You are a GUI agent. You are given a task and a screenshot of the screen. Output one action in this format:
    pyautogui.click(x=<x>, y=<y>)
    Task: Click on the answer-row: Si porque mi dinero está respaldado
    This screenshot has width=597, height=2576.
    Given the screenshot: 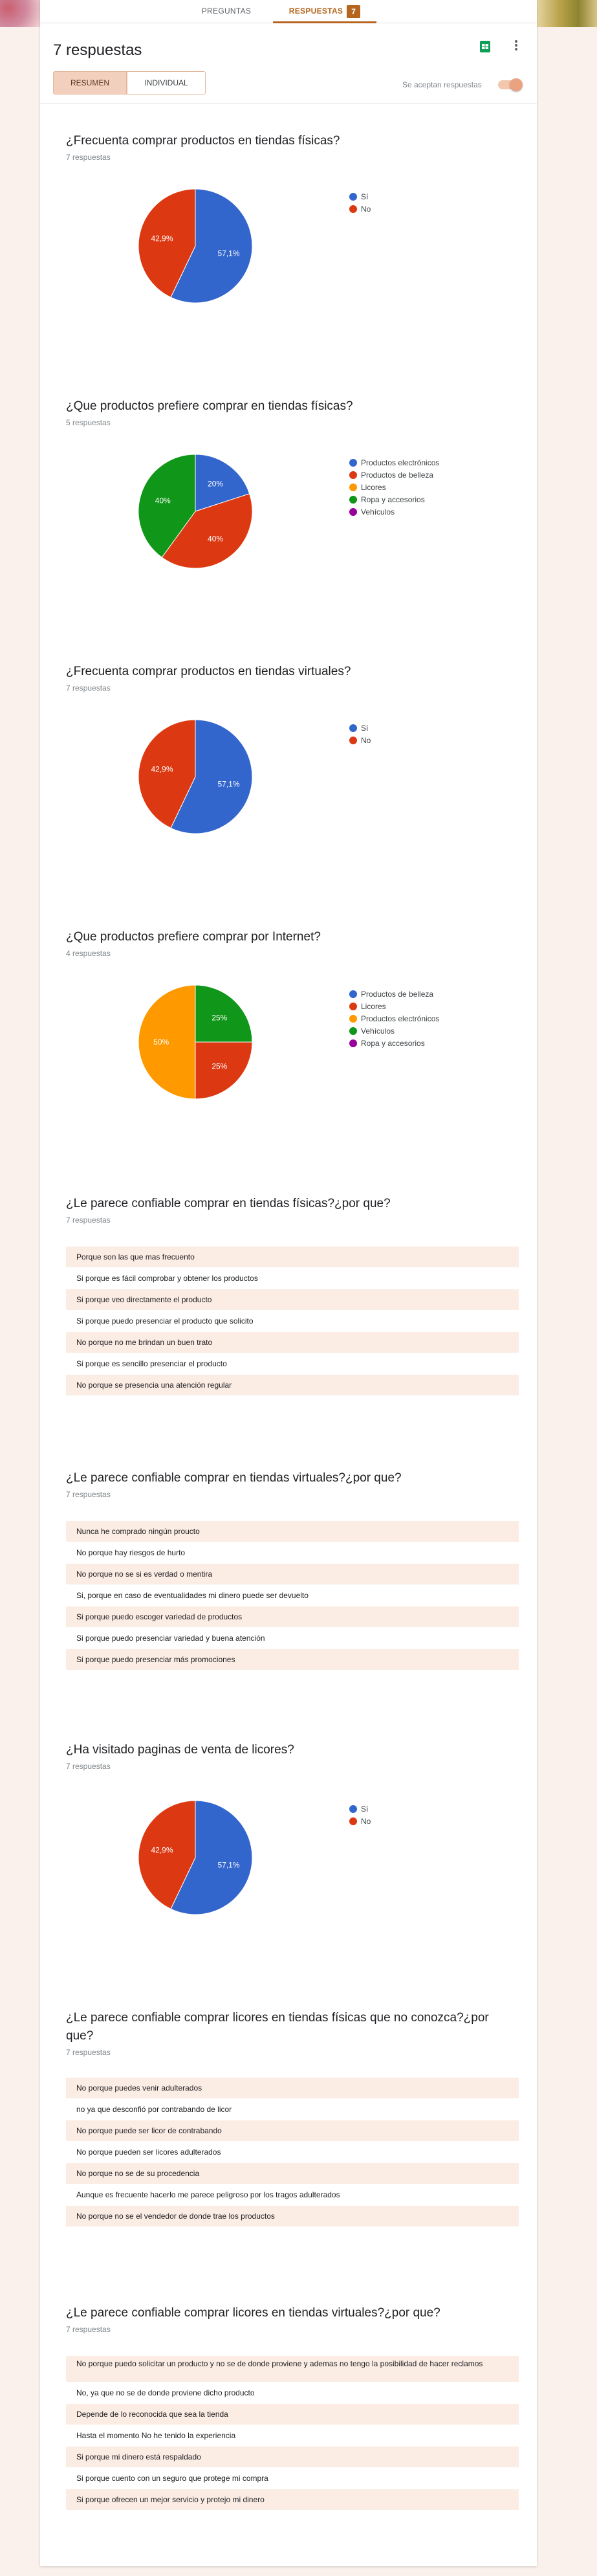 What is the action you would take?
    pyautogui.click(x=292, y=2457)
    